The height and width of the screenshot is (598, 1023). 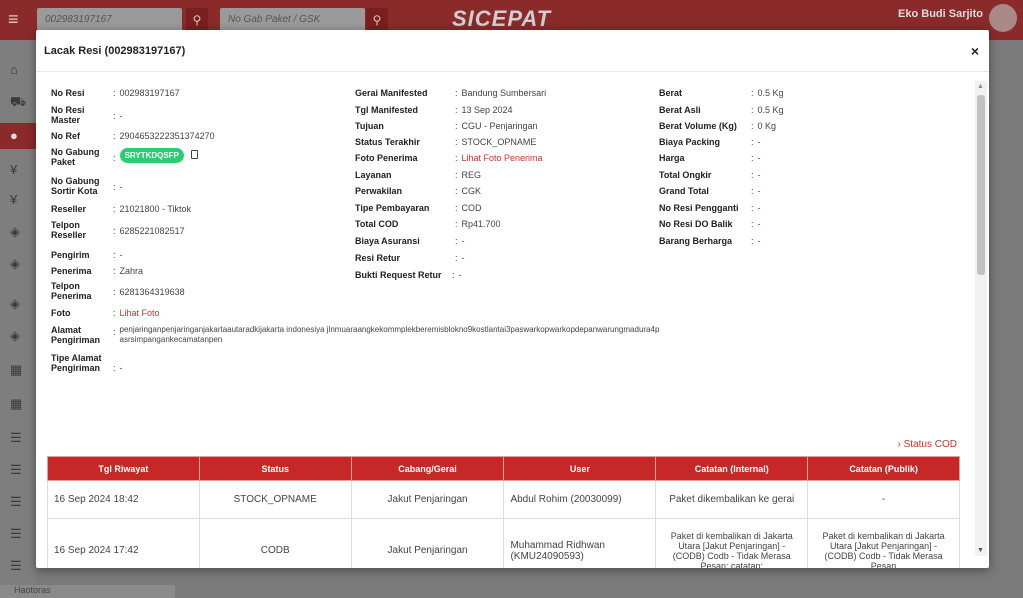 I want to click on scroll-down-icon: ▼, so click(x=980, y=550).